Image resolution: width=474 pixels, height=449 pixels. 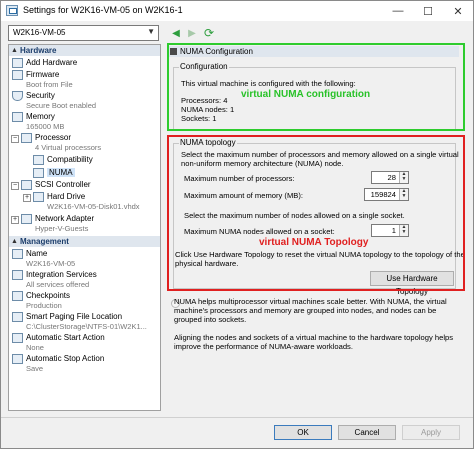 I want to click on sidebar-item-firmware: Firmware Boot from File, so click(x=84, y=80).